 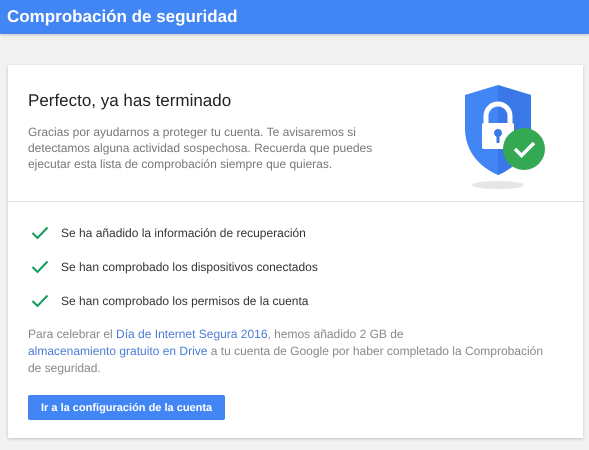 I want to click on description-text: Gracias por ayudarnos a proteger tu cuenta. Te avisaremos si detectamos alguna actividad sospechosa. Recuerda que puedes ejecutar esta lista de comprobación siempre que quieras., so click(x=201, y=148).